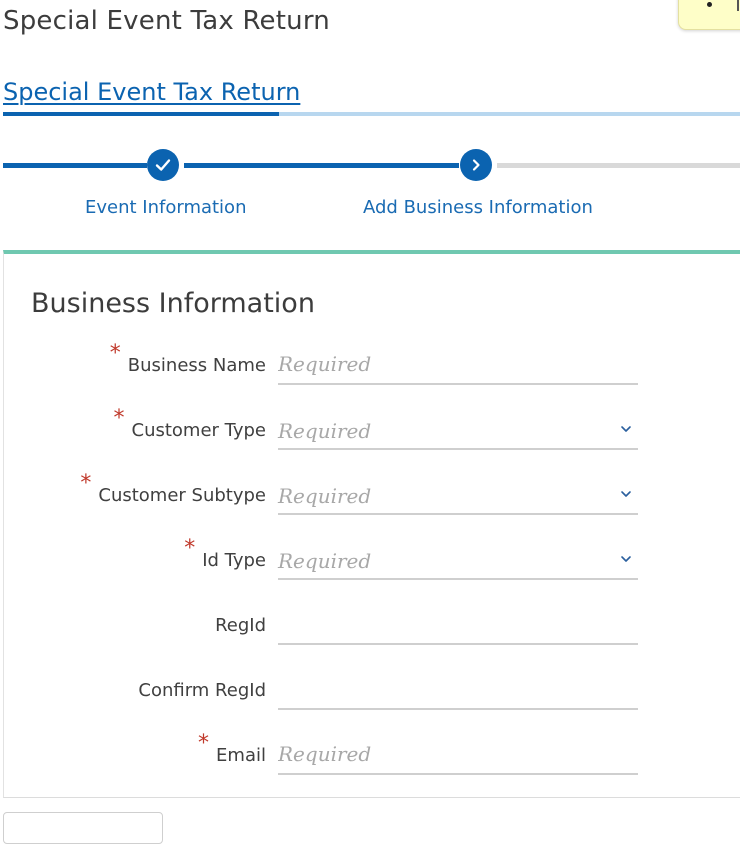 Image resolution: width=740 pixels, height=844 pixels. Describe the element at coordinates (240, 625) in the screenshot. I see `regid-label: RegId` at that location.